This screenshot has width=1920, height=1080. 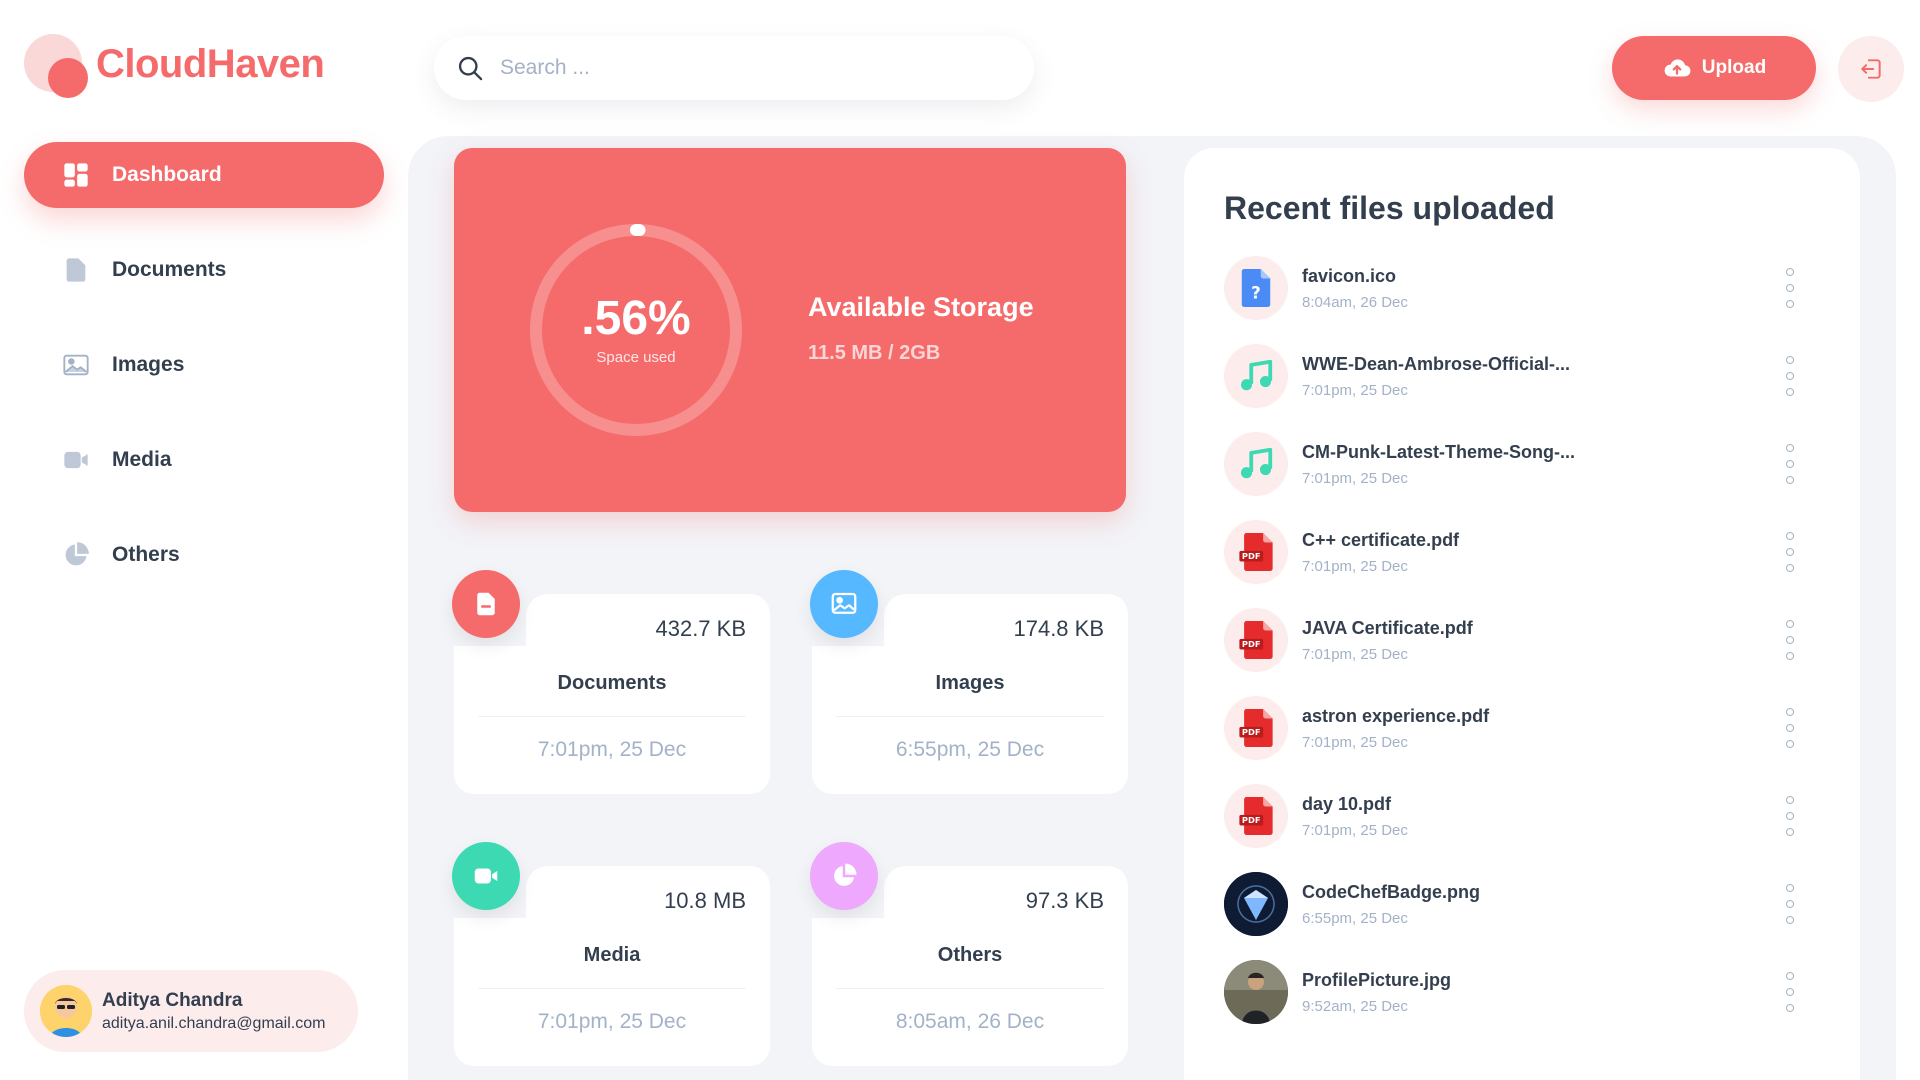 I want to click on sidebar-item-media: Media, so click(x=204, y=460).